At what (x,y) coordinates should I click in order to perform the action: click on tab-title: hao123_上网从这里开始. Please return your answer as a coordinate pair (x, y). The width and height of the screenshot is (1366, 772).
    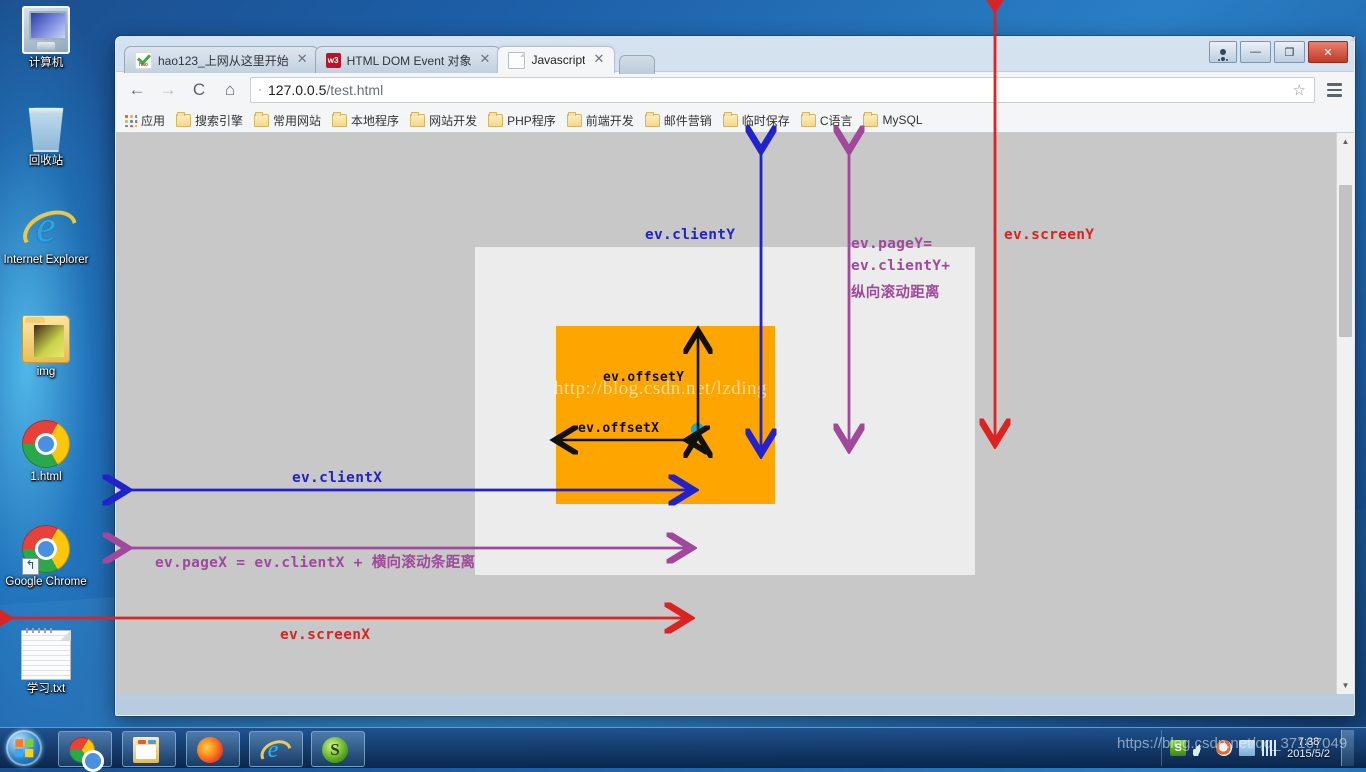
    Looking at the image, I should click on (223, 60).